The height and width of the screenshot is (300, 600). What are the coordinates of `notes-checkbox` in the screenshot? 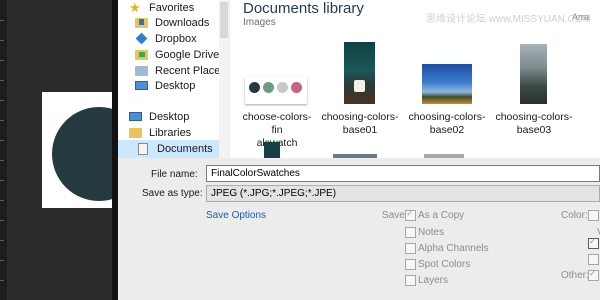 It's located at (410, 232).